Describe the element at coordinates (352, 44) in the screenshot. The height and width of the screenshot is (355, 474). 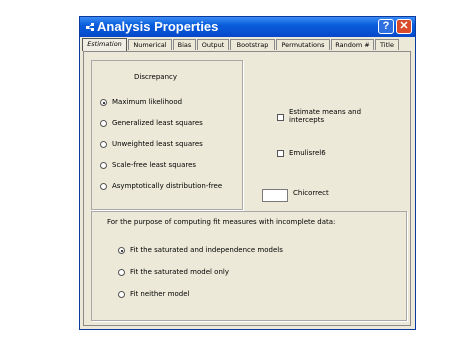
I see `tab-random: Random #` at that location.